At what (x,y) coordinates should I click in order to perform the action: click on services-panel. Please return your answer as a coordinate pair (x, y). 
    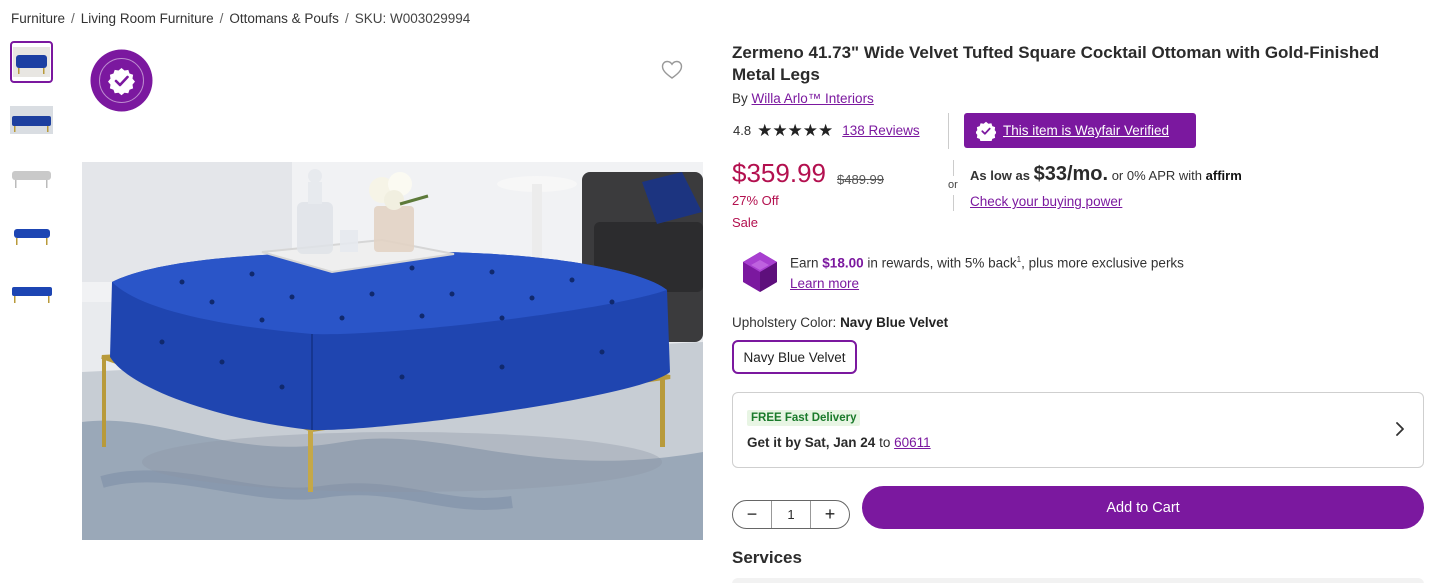
    Looking at the image, I should click on (1078, 580).